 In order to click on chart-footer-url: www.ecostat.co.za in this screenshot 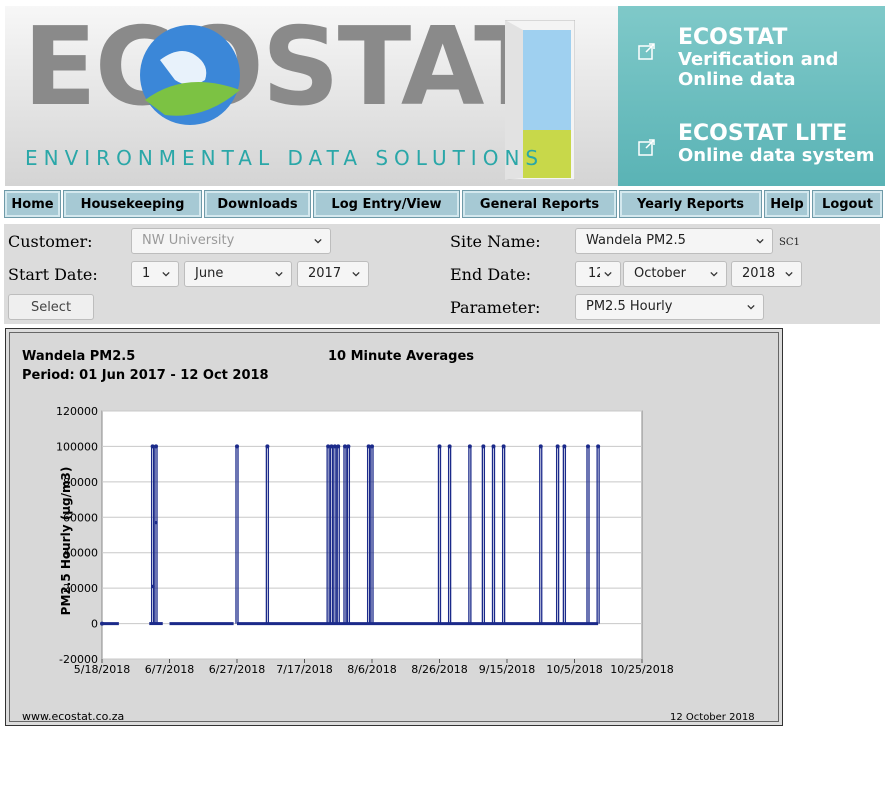, I will do `click(73, 716)`.